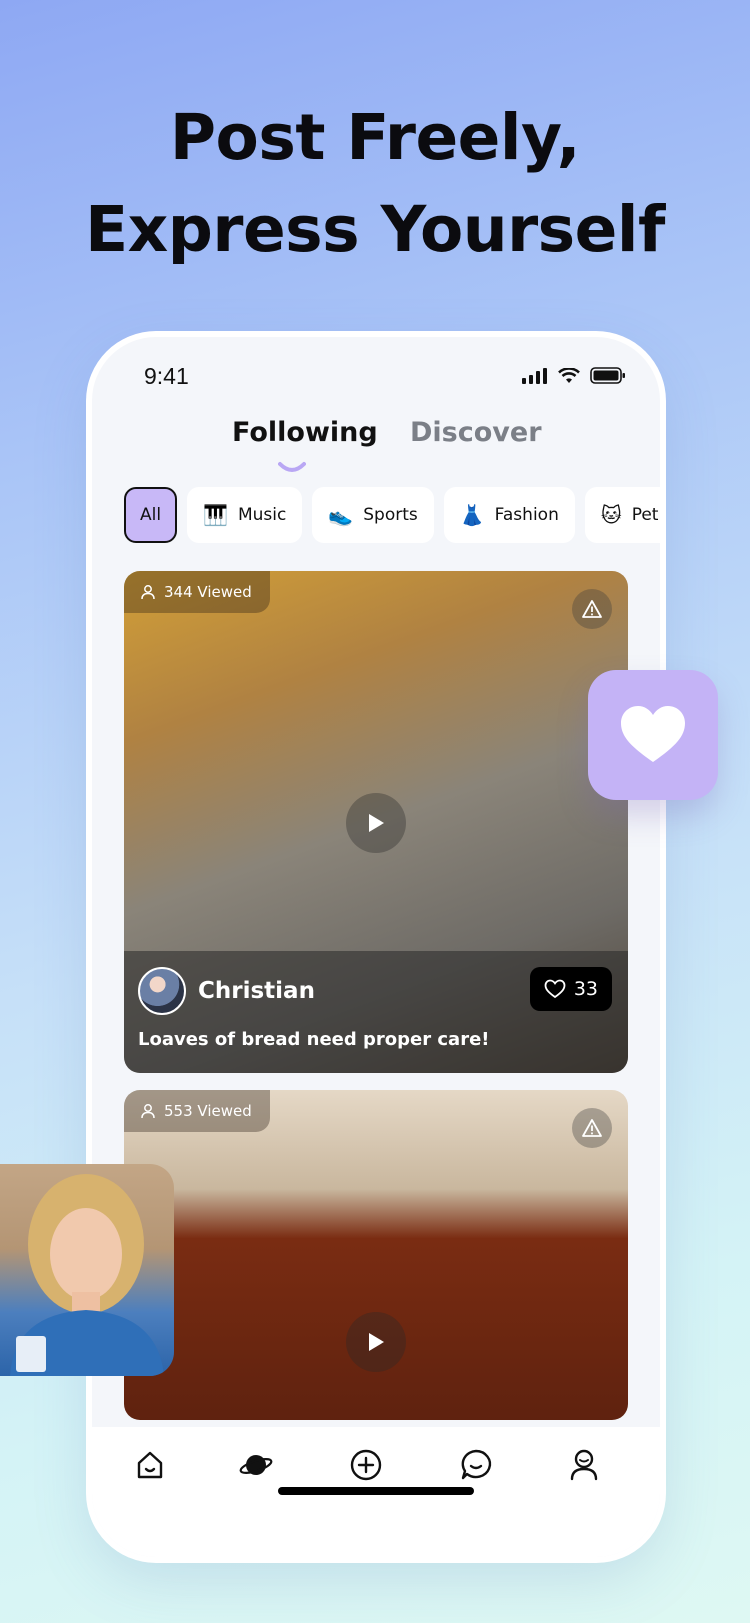 This screenshot has width=750, height=1623. I want to click on status-bar: 9:41, so click(376, 372).